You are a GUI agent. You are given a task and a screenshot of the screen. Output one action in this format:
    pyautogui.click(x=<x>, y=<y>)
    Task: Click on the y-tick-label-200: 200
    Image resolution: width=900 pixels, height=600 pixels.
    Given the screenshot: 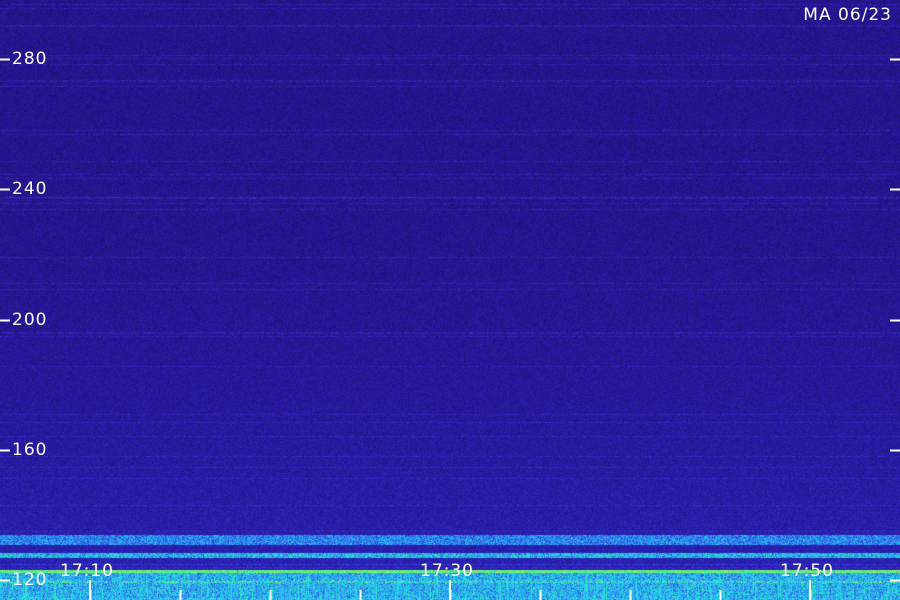 What is the action you would take?
    pyautogui.click(x=30, y=319)
    